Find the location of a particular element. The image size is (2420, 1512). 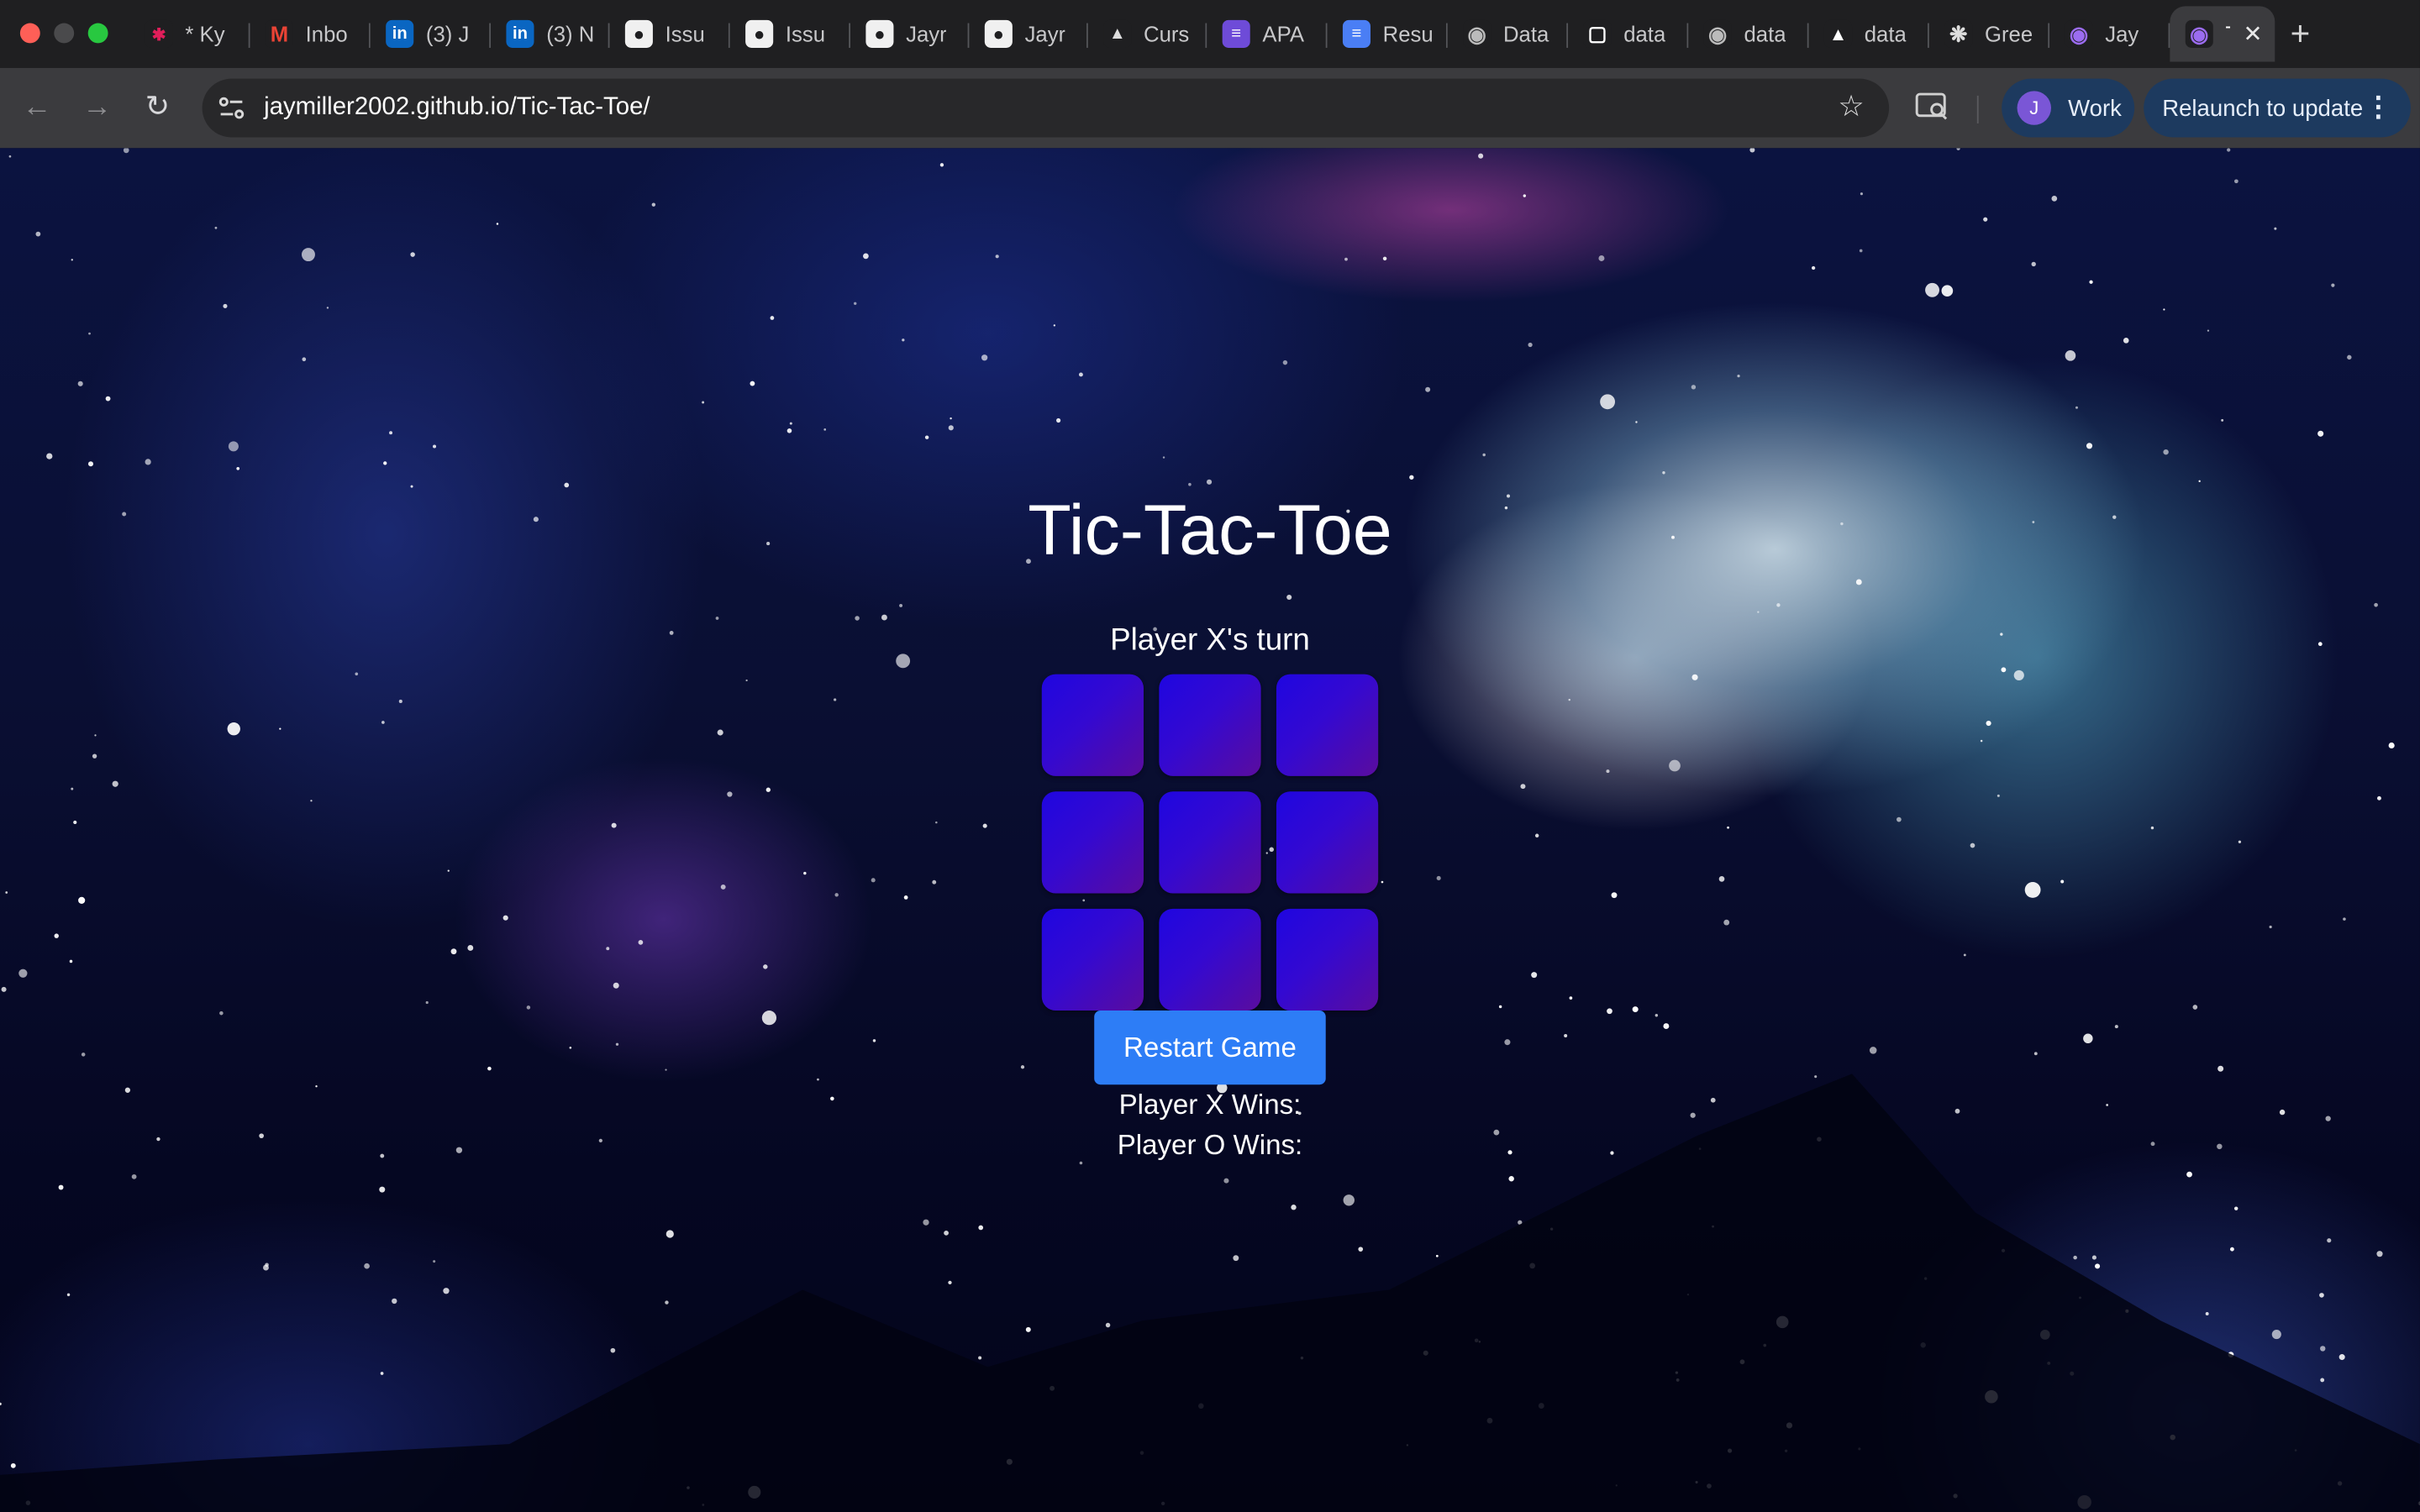

browser-tab: ≡ APA is located at coordinates (1267, 33).